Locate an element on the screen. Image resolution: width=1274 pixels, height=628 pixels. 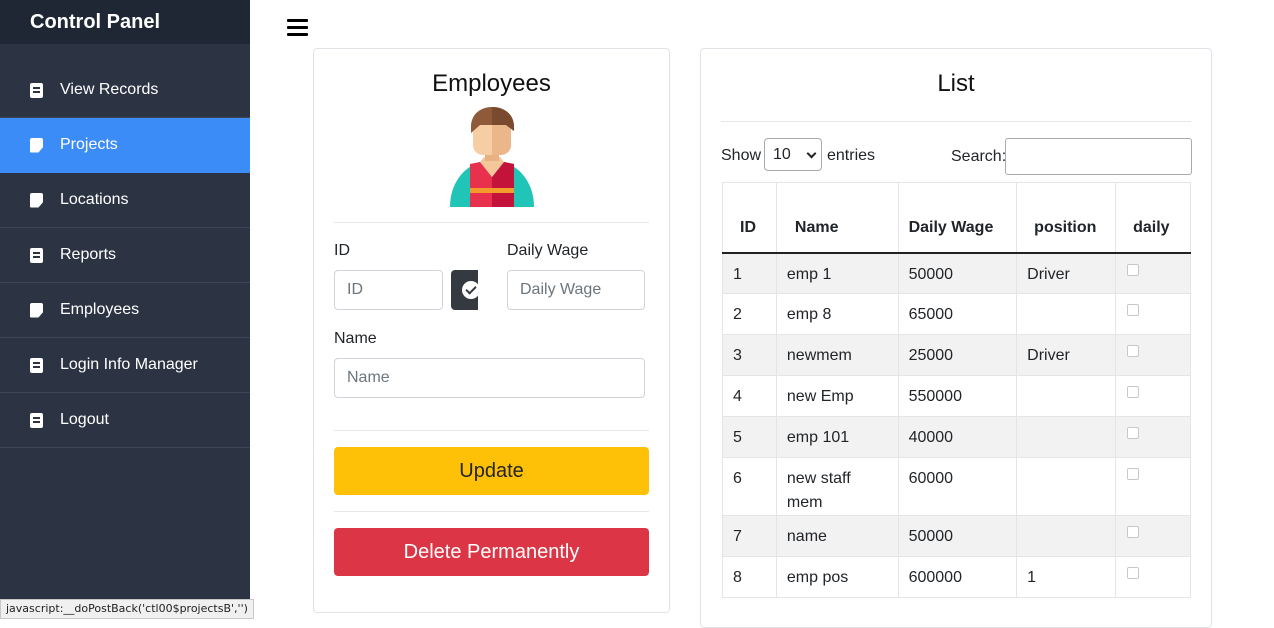
table-cell-id: 3 is located at coordinates (750, 355).